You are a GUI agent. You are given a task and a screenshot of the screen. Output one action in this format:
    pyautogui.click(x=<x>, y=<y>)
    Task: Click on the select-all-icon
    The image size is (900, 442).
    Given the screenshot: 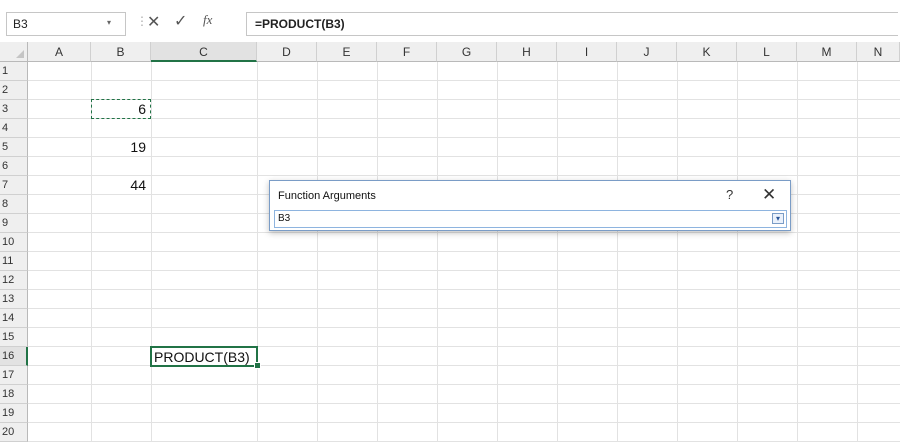 What is the action you would take?
    pyautogui.click(x=20, y=54)
    